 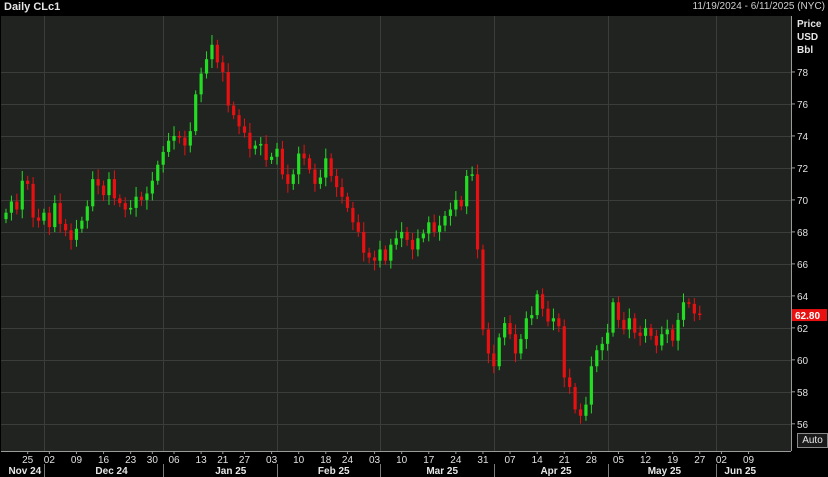 I want to click on x-tick-label: 05, so click(x=619, y=460).